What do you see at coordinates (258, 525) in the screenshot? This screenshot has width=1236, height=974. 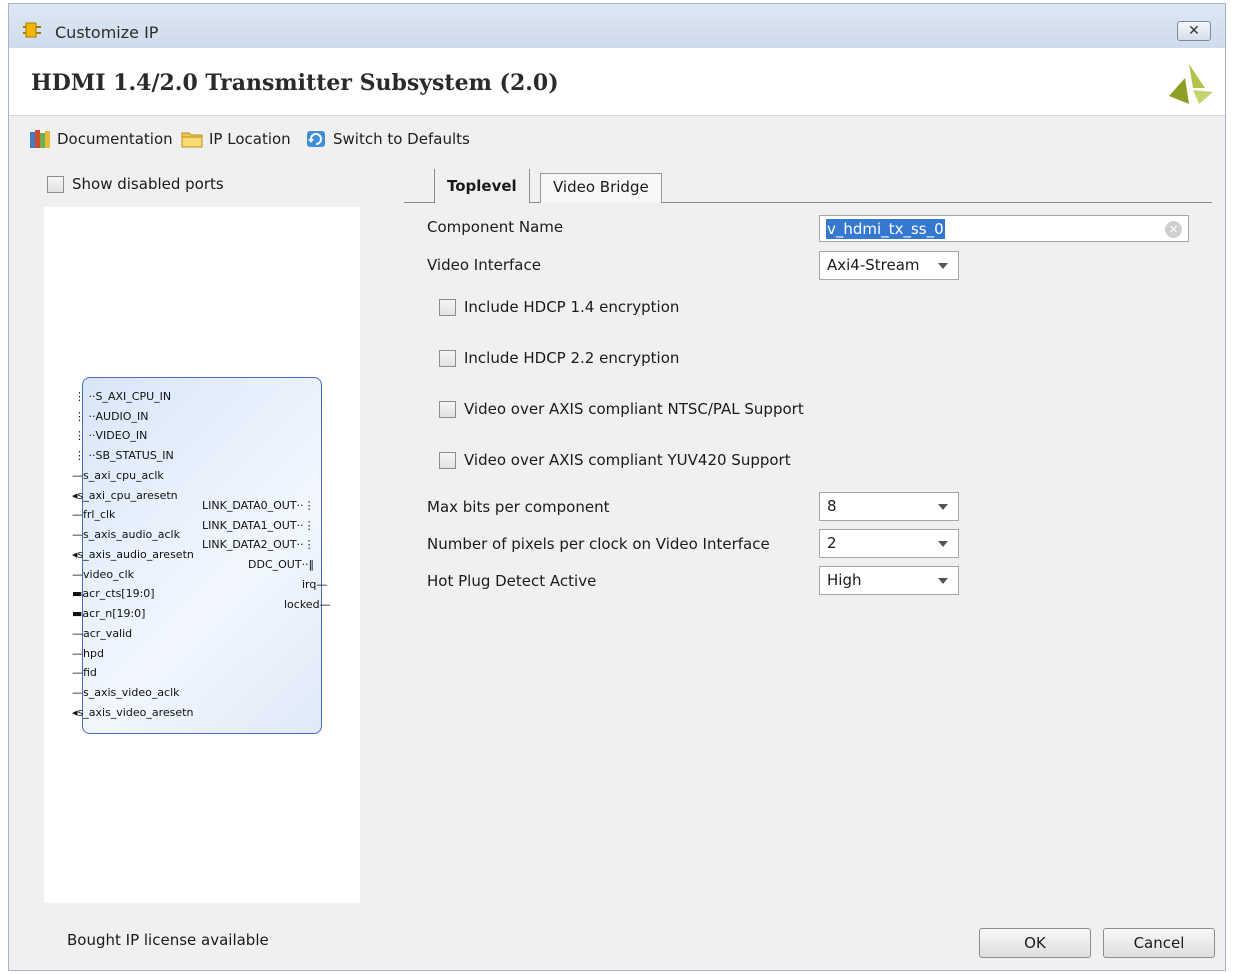 I see `port-right: LINK_DATA1_OUT··⋮` at bounding box center [258, 525].